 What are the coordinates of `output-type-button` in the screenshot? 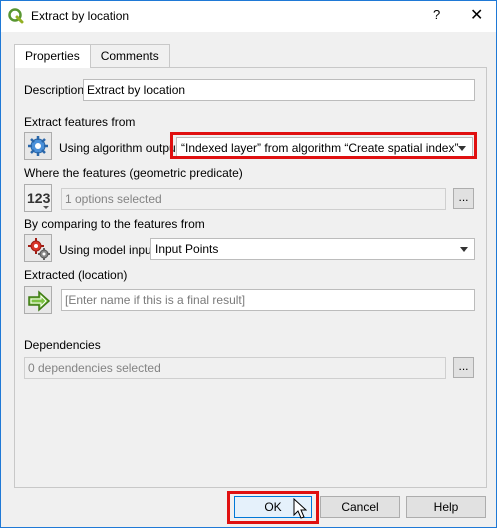 It's located at (38, 300).